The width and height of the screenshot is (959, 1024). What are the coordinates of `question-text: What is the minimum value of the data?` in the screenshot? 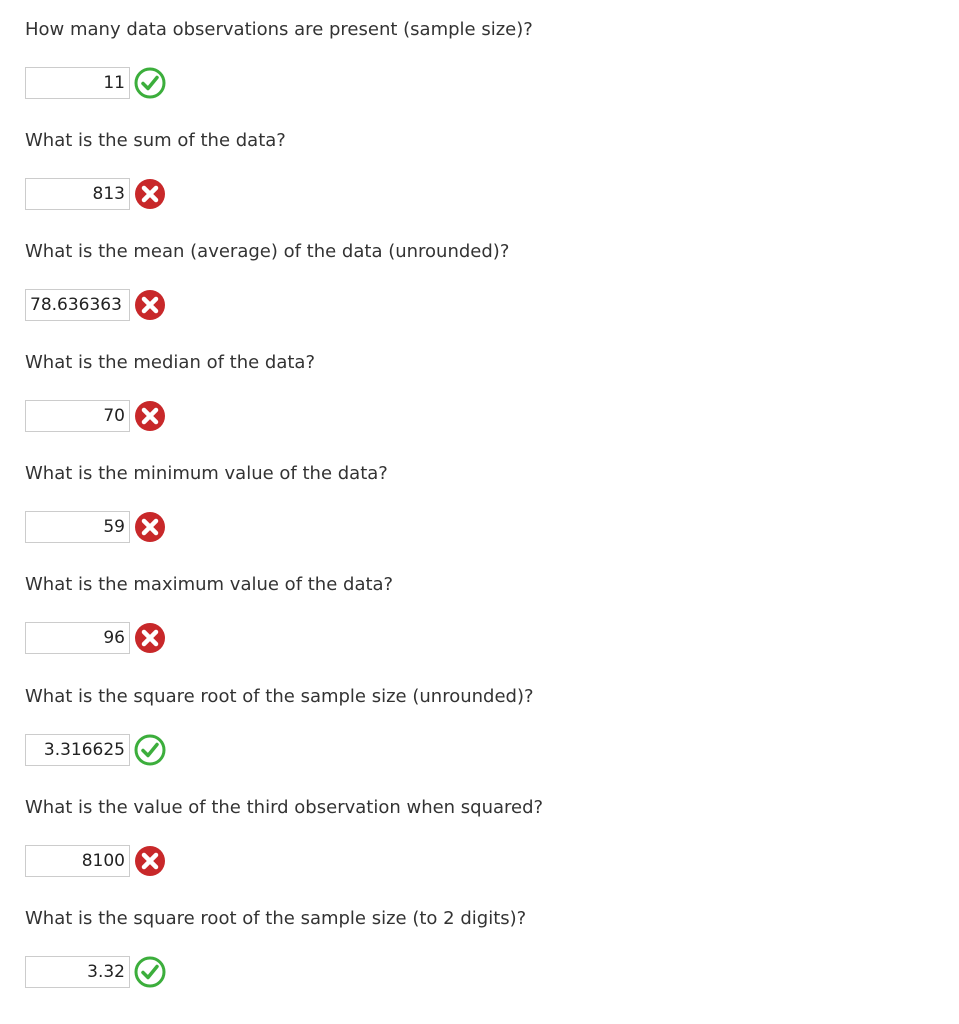 It's located at (206, 473).